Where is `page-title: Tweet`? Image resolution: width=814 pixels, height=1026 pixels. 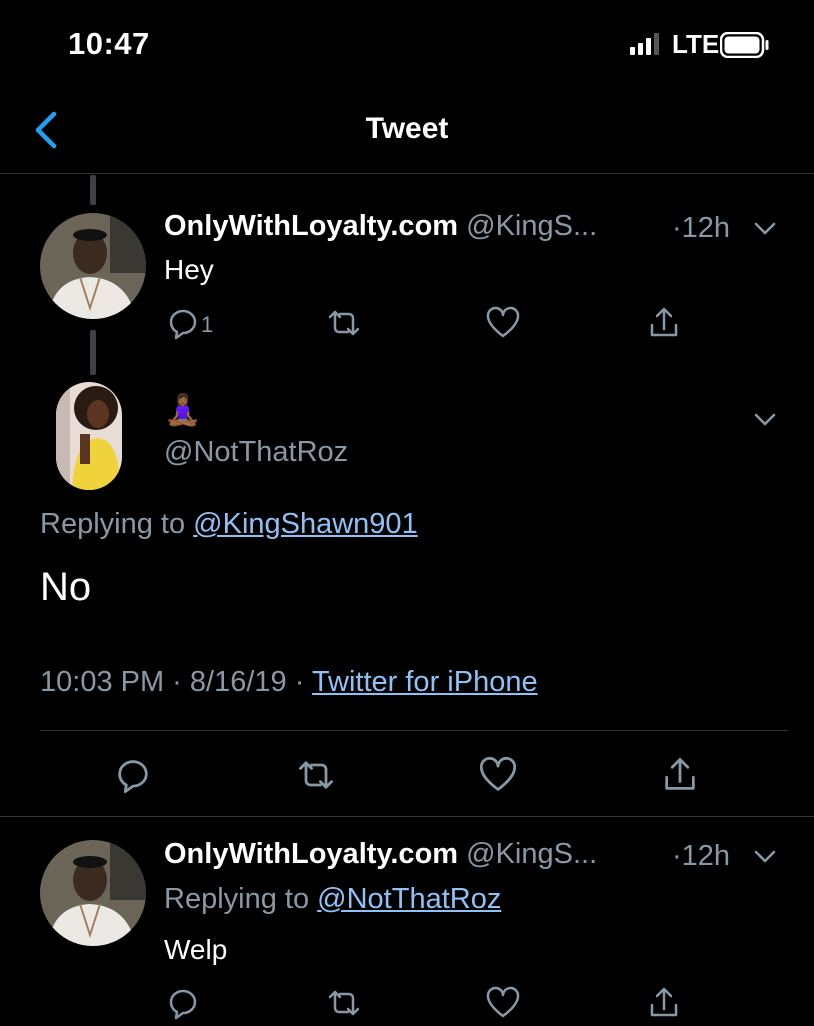 page-title: Tweet is located at coordinates (407, 128).